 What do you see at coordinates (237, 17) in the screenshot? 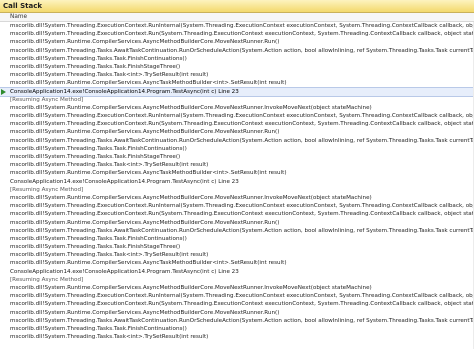
I see `column-header: Name` at bounding box center [237, 17].